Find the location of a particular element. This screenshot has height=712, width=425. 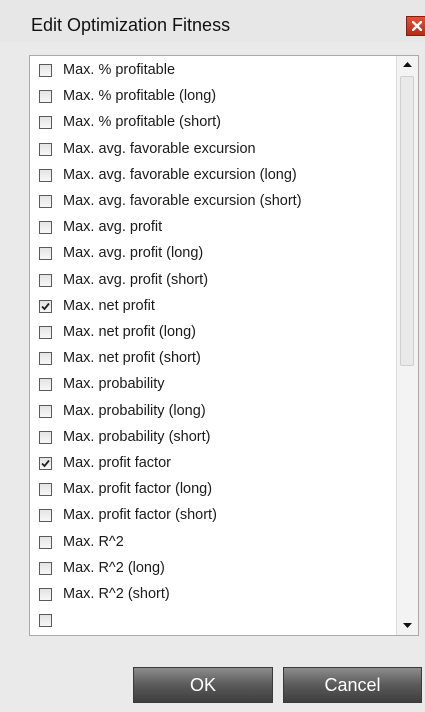

title-bar: Edit Optimization Fitness is located at coordinates (212, 21).